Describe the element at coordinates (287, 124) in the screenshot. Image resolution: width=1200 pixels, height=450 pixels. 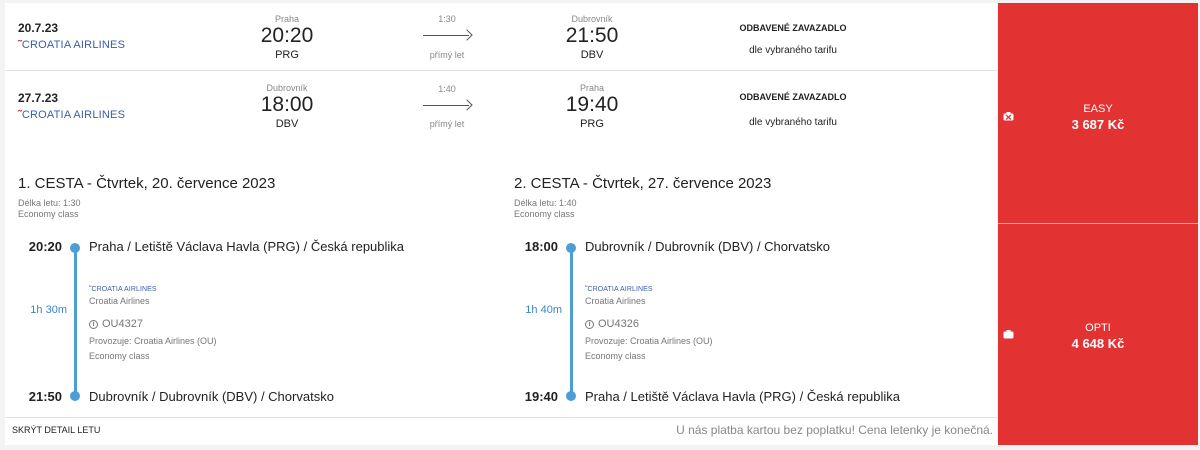
I see `departure-code: DBV` at that location.